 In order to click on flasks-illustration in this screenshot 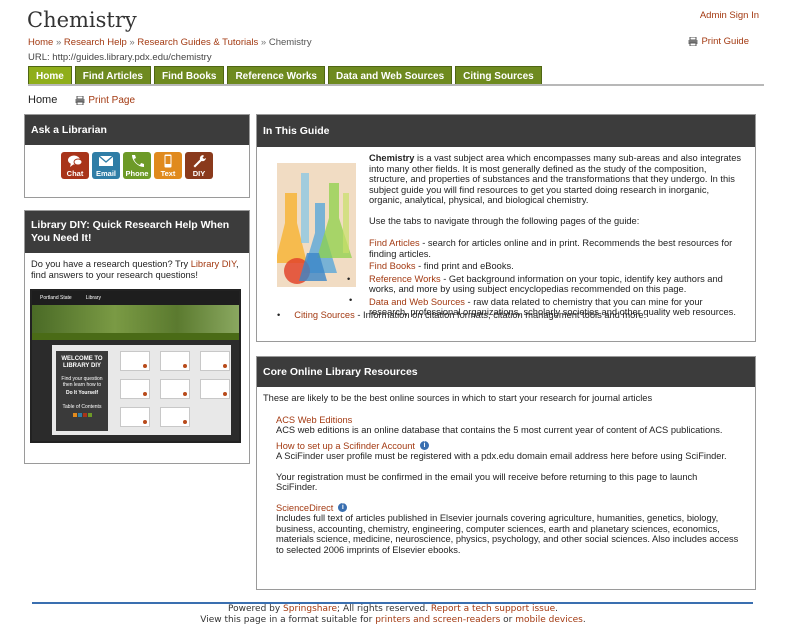, I will do `click(316, 225)`.